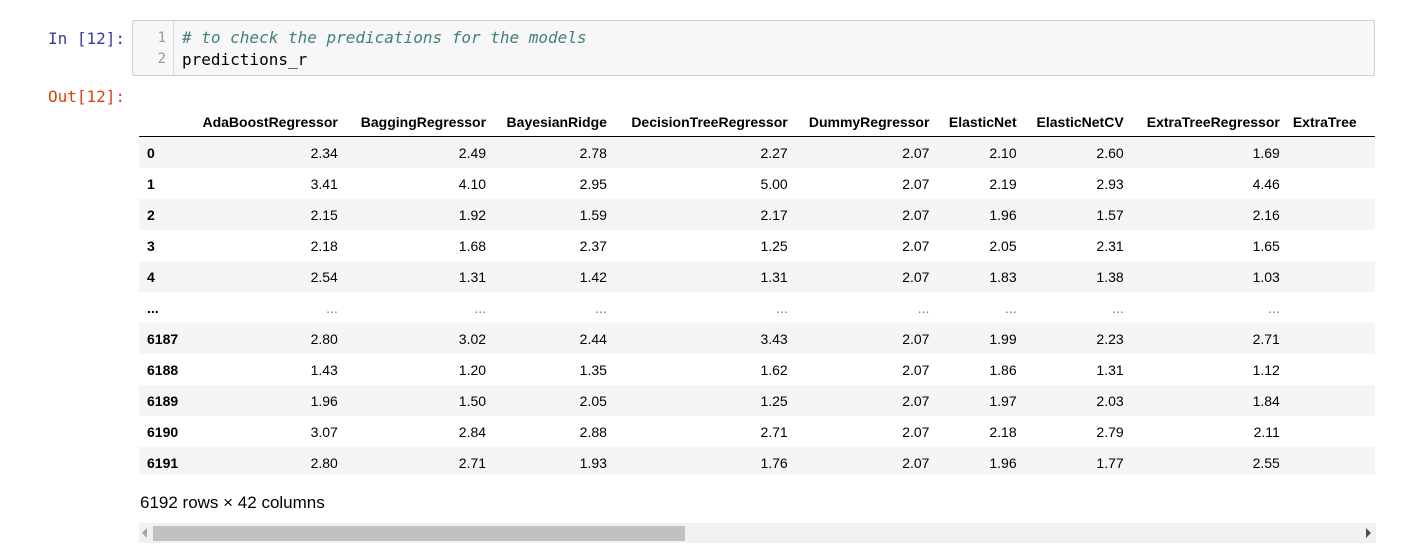 The height and width of the screenshot is (548, 1401). What do you see at coordinates (163, 400) in the screenshot?
I see `row-index: 6189` at bounding box center [163, 400].